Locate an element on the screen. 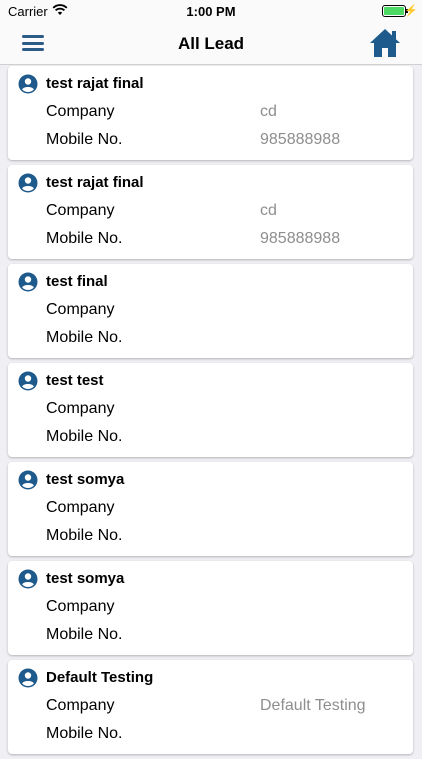 Image resolution: width=422 pixels, height=759 pixels. navigation-bar: All Lead is located at coordinates (211, 43).